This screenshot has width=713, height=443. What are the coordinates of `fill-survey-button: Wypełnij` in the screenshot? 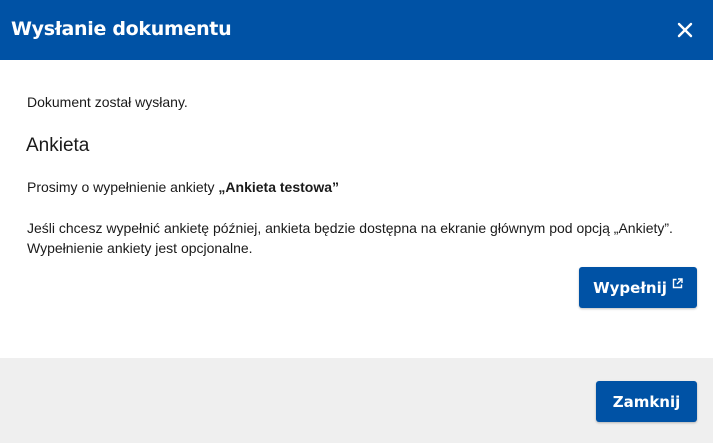 It's located at (638, 287).